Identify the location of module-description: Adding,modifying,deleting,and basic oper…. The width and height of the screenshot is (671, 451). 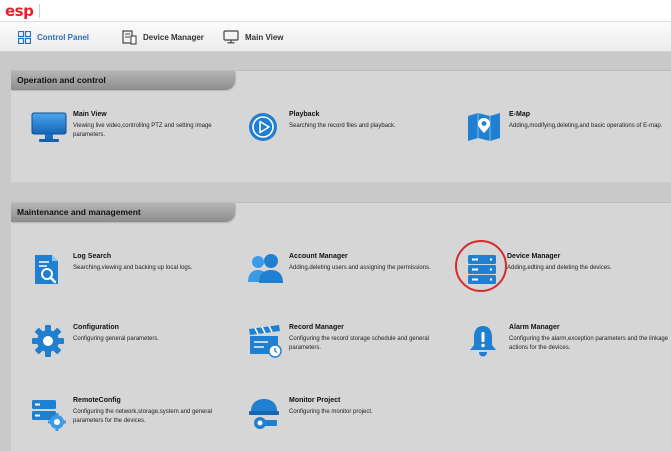
(586, 126).